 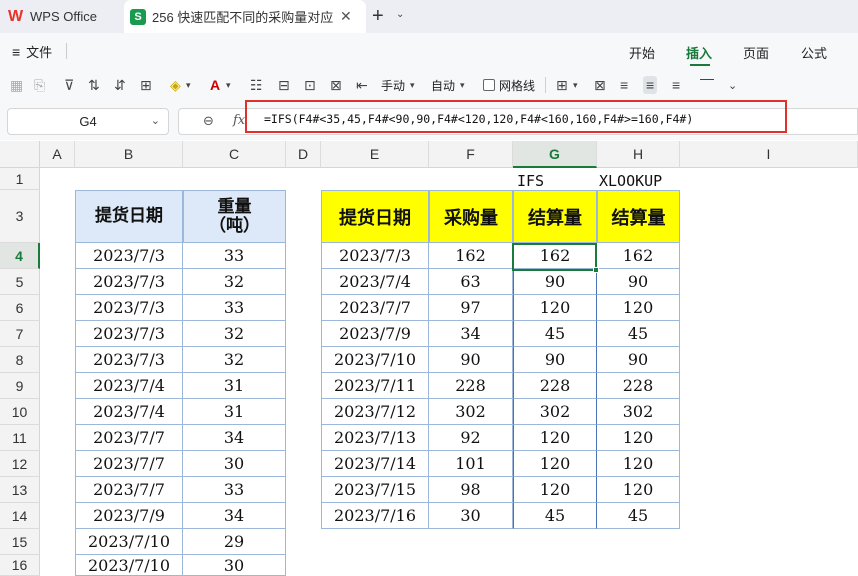 What do you see at coordinates (57, 154) in the screenshot?
I see `column-header-a: A` at bounding box center [57, 154].